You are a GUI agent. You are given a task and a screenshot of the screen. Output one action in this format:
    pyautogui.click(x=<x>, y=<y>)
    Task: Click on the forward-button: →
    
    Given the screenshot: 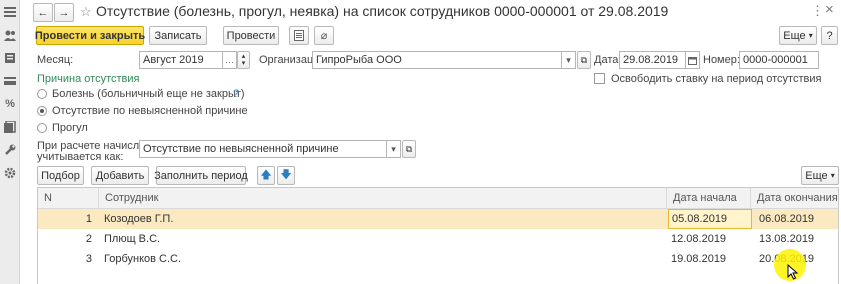 What is the action you would take?
    pyautogui.click(x=64, y=12)
    